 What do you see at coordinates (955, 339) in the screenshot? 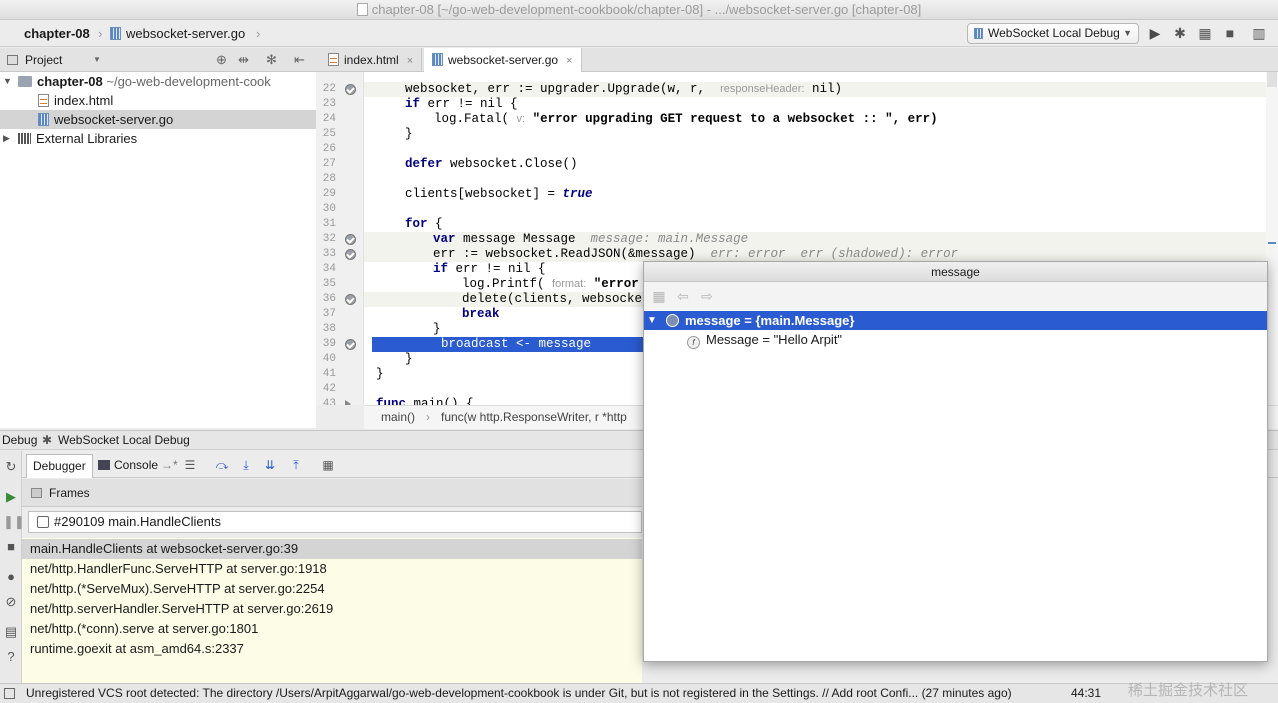
I see `variable-row-field: f Message = "Hello Arpit"` at bounding box center [955, 339].